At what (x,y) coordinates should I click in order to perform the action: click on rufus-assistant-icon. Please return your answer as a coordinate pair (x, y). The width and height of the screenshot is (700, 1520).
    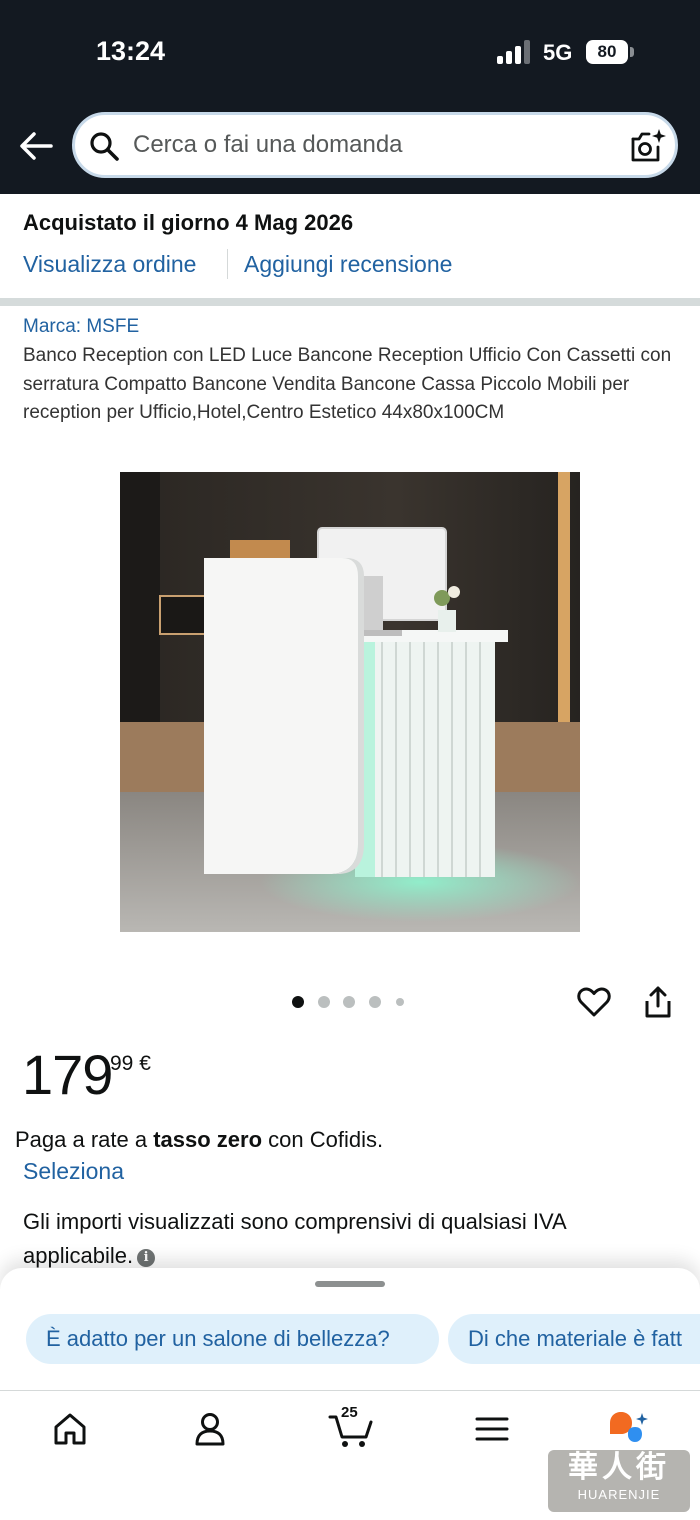
    Looking at the image, I should click on (628, 1429).